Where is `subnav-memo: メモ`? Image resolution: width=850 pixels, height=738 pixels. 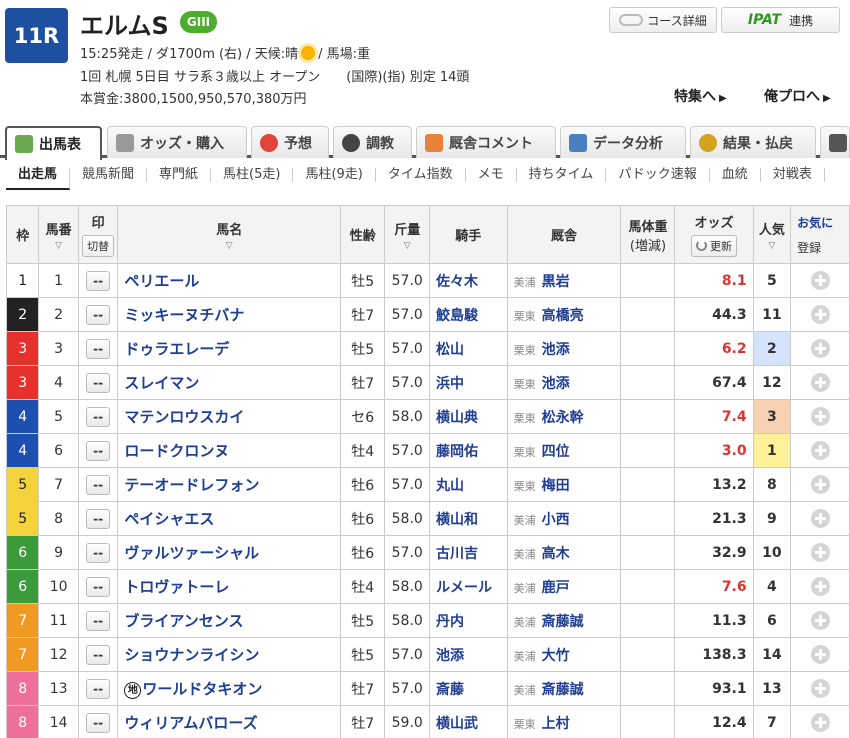 subnav-memo: メモ is located at coordinates (491, 175).